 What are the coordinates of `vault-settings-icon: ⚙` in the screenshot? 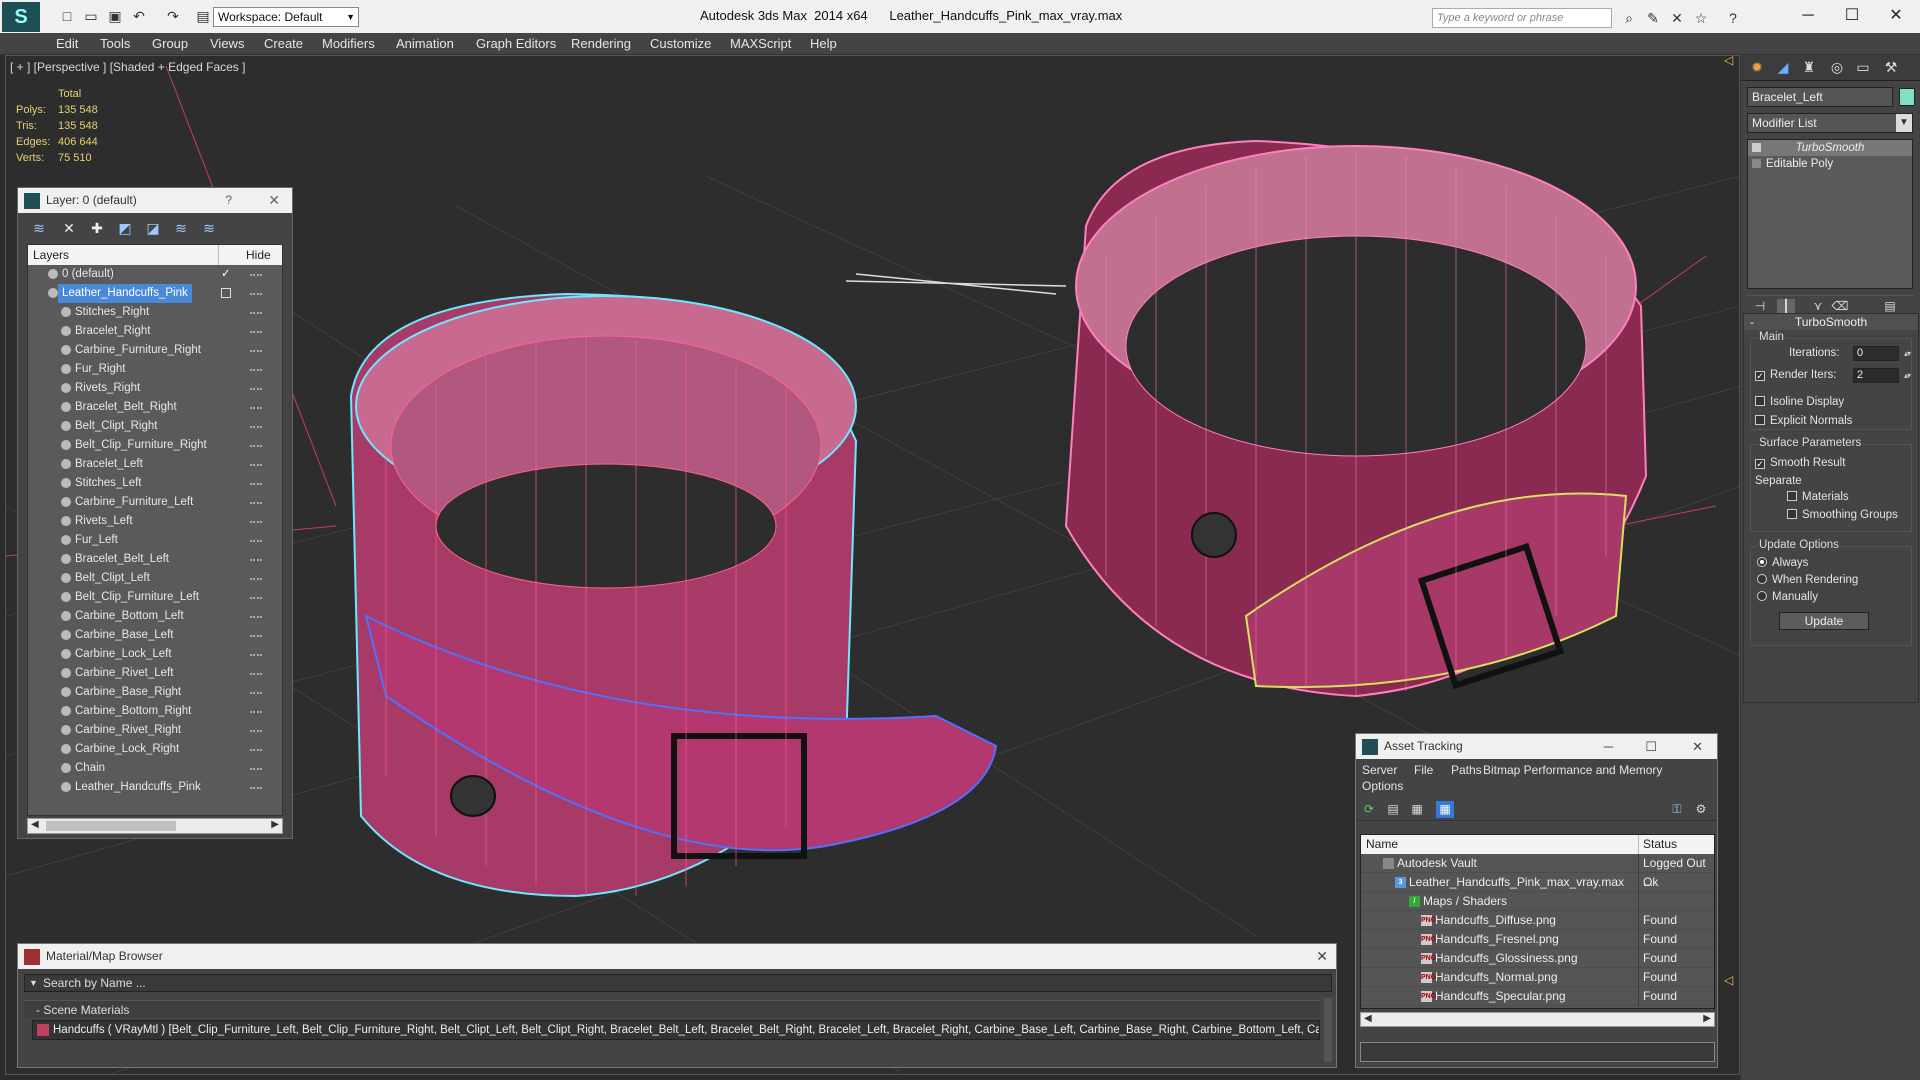 It's located at (1701, 809).